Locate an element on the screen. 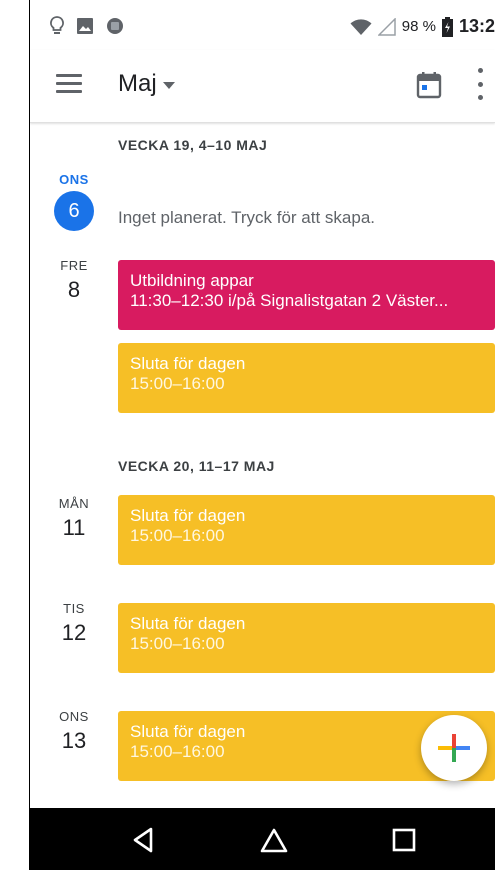 This screenshot has height=870, width=495. lightbulb-icon is located at coordinates (57, 25).